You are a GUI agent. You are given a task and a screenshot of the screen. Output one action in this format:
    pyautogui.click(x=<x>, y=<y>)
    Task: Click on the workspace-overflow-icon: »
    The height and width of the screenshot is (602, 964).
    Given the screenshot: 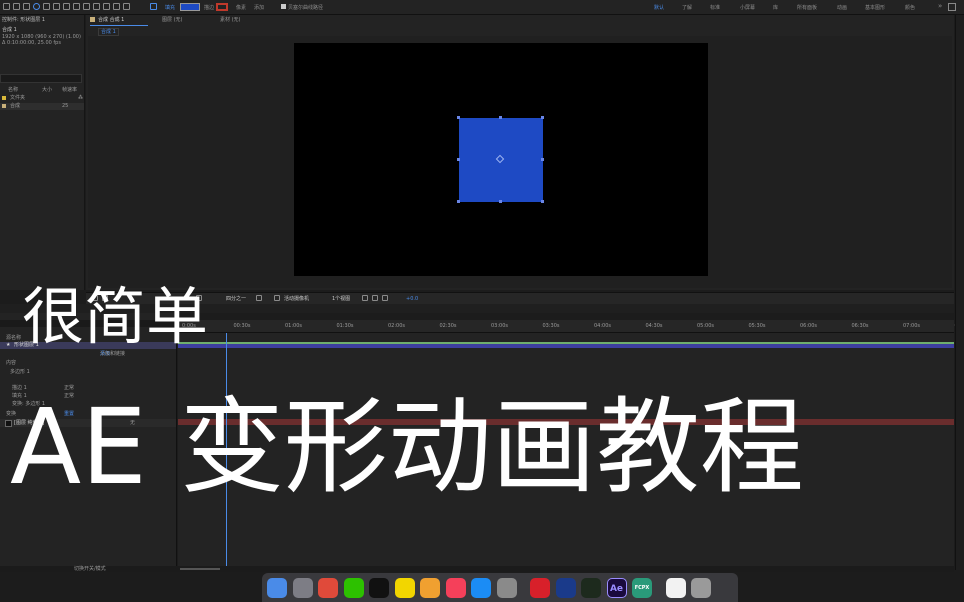 What is the action you would take?
    pyautogui.click(x=940, y=6)
    